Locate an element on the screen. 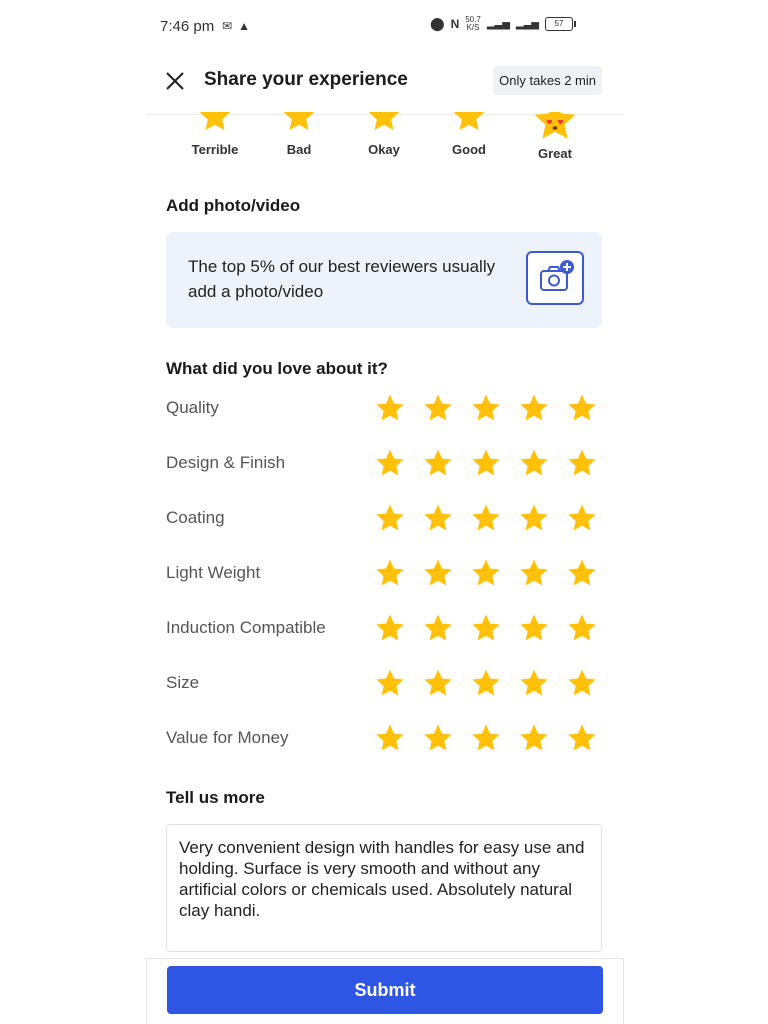 The width and height of the screenshot is (768, 1024). status-right-icons: ⬤ N 50.7 K/S ▂▃▅ ▂▃▅ 57 is located at coordinates (503, 24).